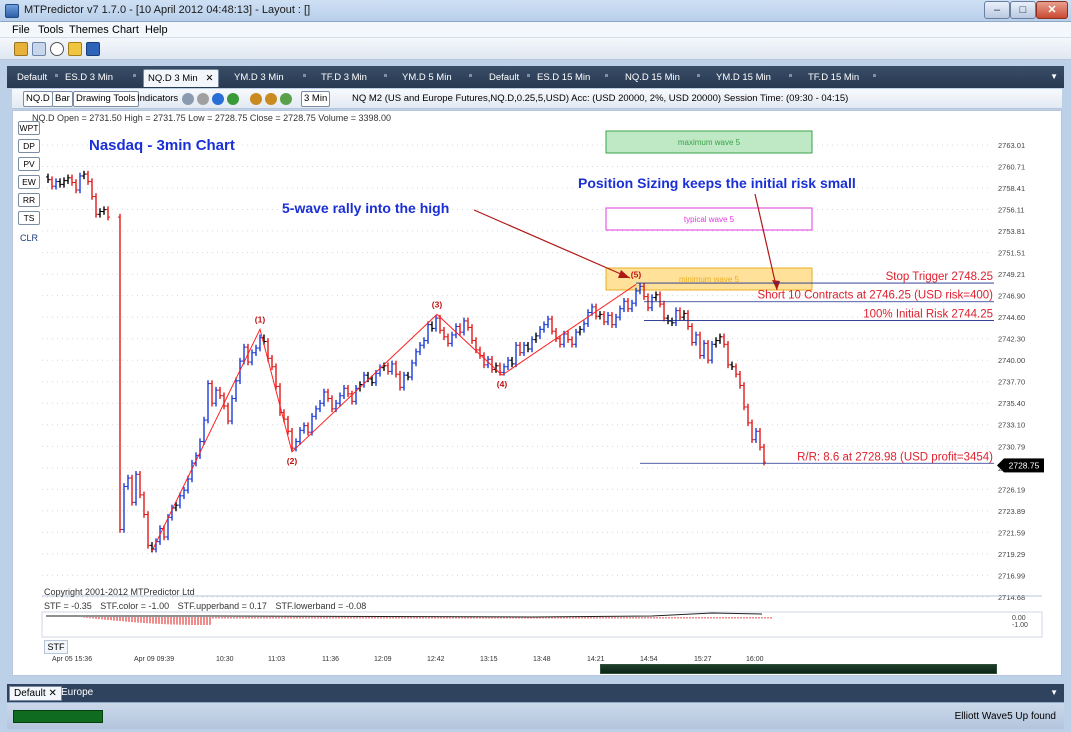  Describe the element at coordinates (162, 145) in the screenshot. I see `chart-title: Nasdaq - 3min Chart` at that location.